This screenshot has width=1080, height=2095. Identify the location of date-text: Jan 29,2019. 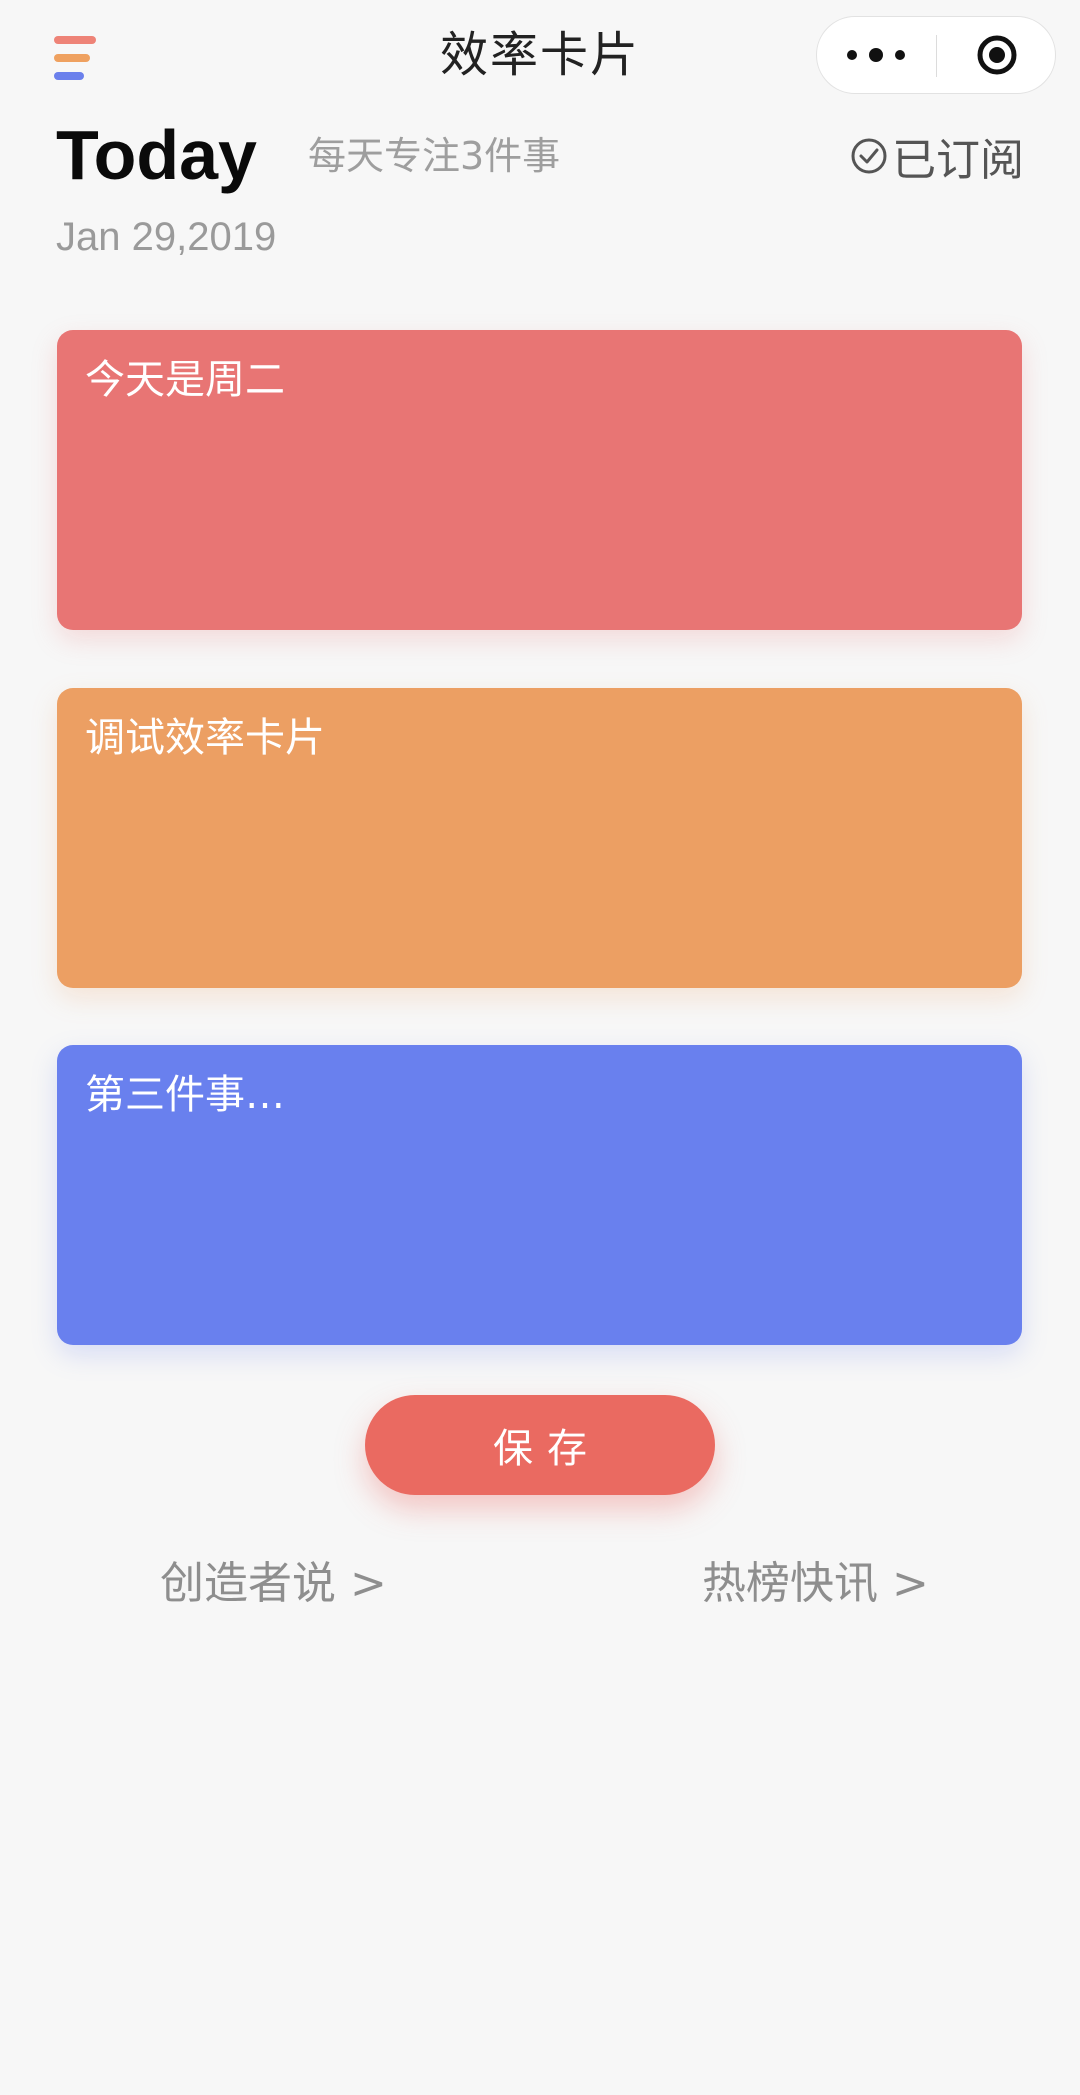
(166, 237).